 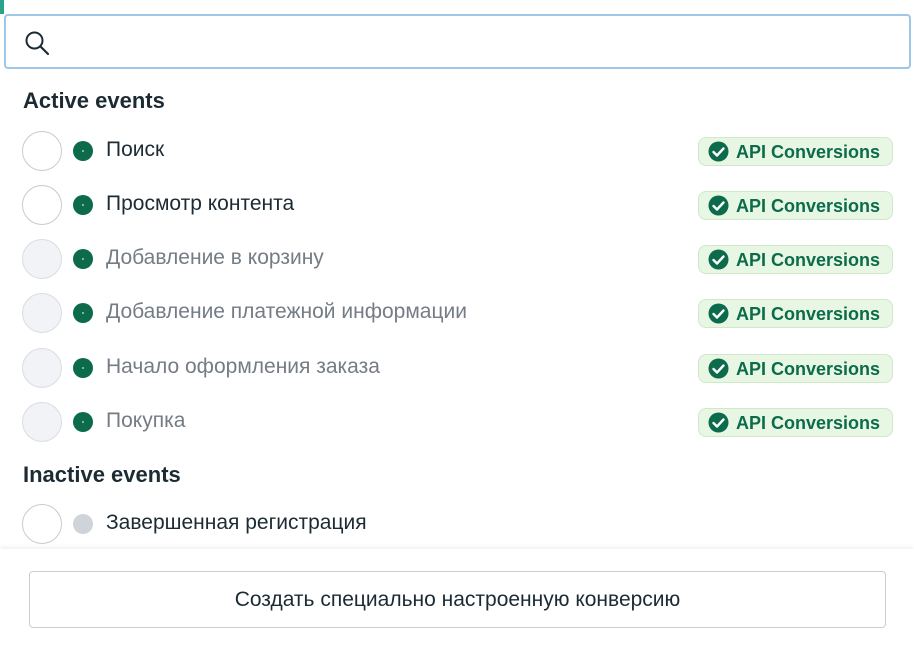 What do you see at coordinates (457, 524) in the screenshot?
I see `event-row-complete-registration: Завершенная регистрация` at bounding box center [457, 524].